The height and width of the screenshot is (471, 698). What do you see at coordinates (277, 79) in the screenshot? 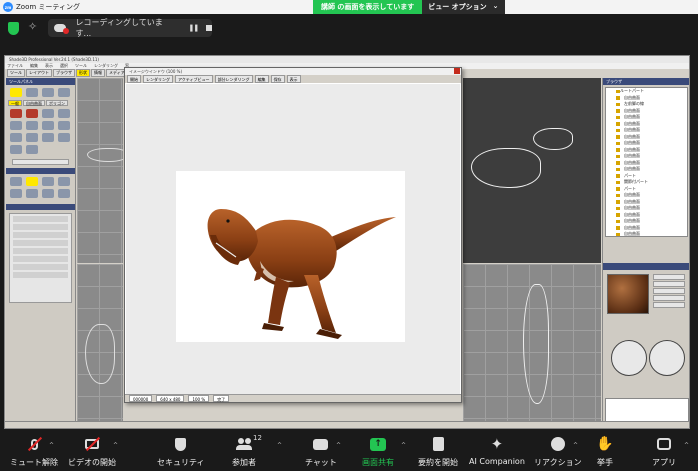
I see `image-toolbar-item-5: 保存` at bounding box center [277, 79].